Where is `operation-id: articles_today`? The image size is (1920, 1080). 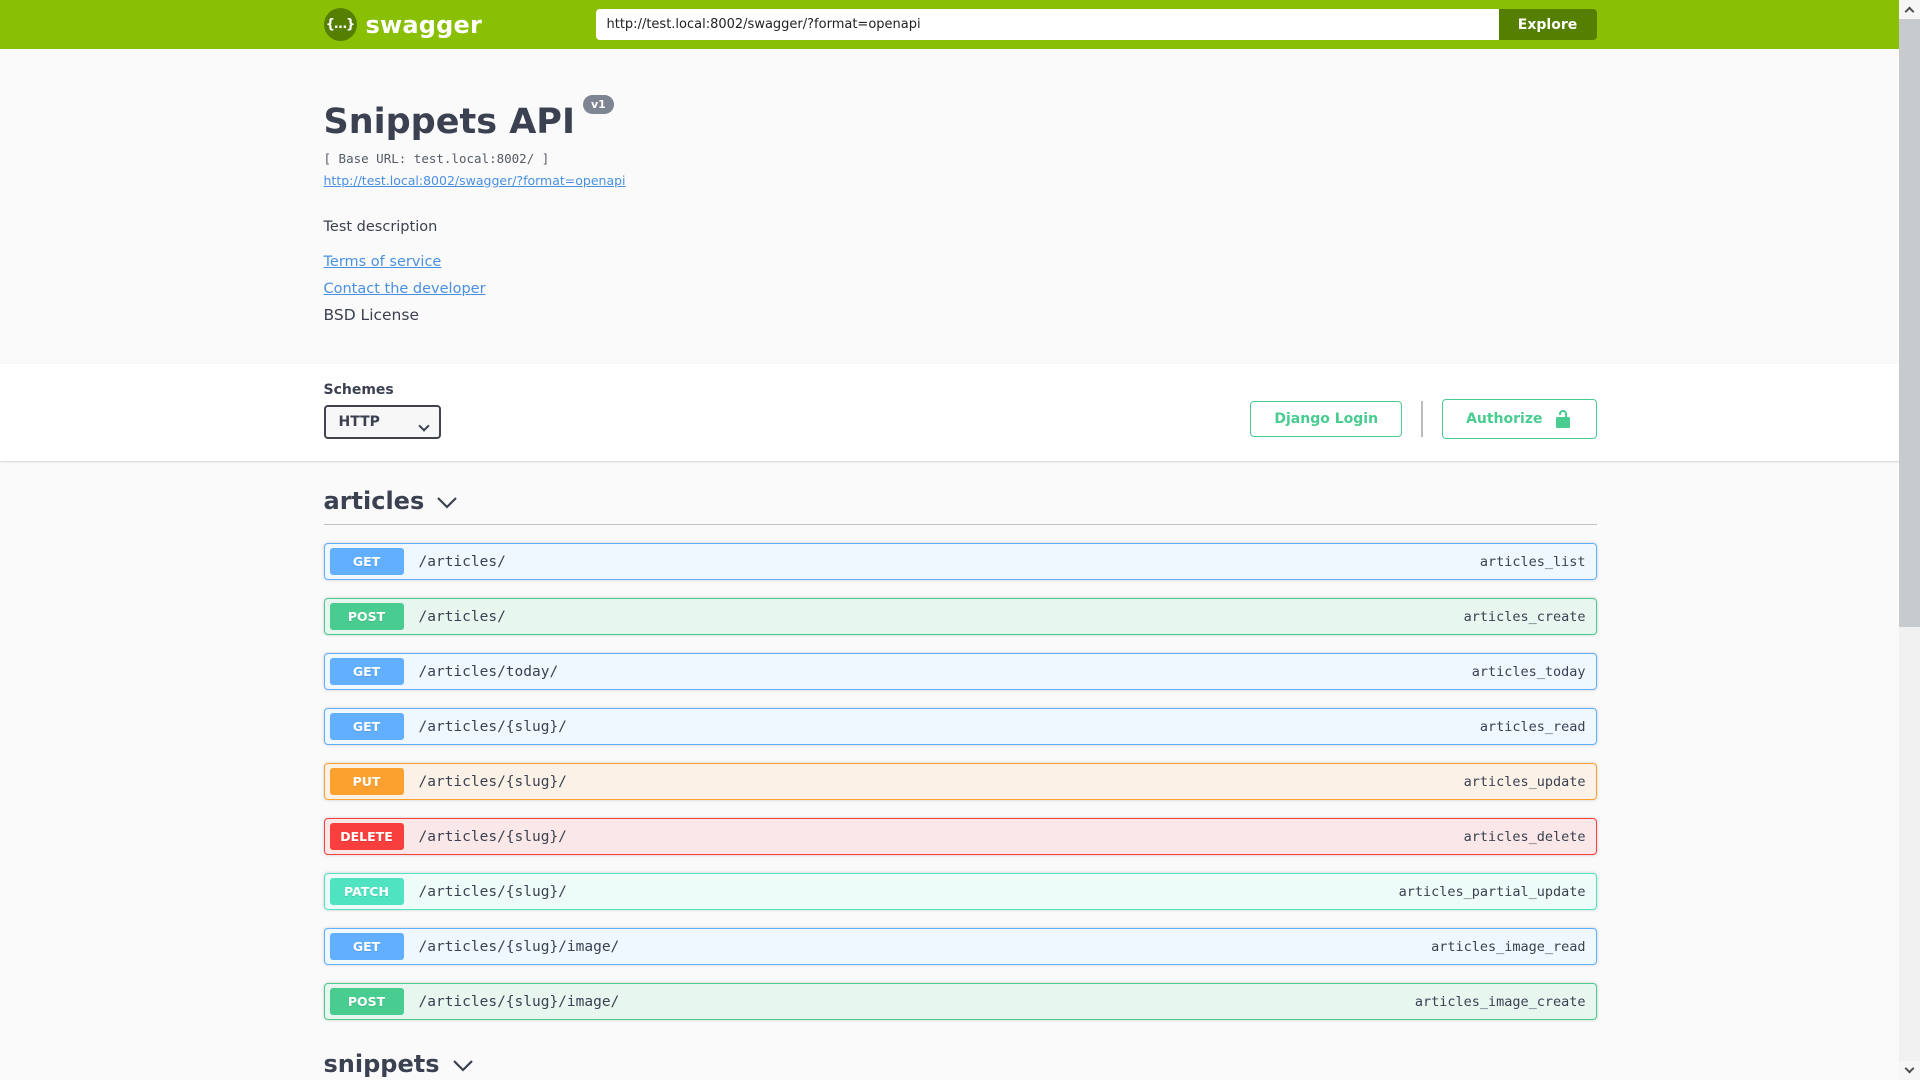 operation-id: articles_today is located at coordinates (1528, 671).